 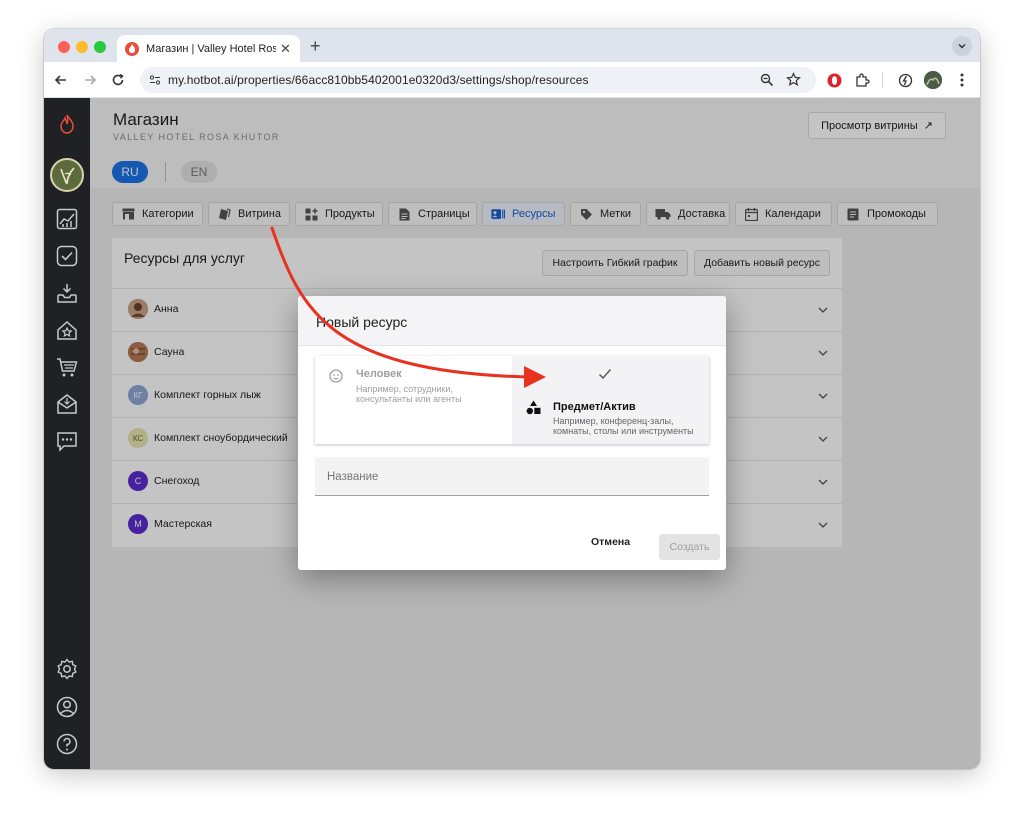 What do you see at coordinates (793, 79) in the screenshot?
I see `bookmark-star-icon` at bounding box center [793, 79].